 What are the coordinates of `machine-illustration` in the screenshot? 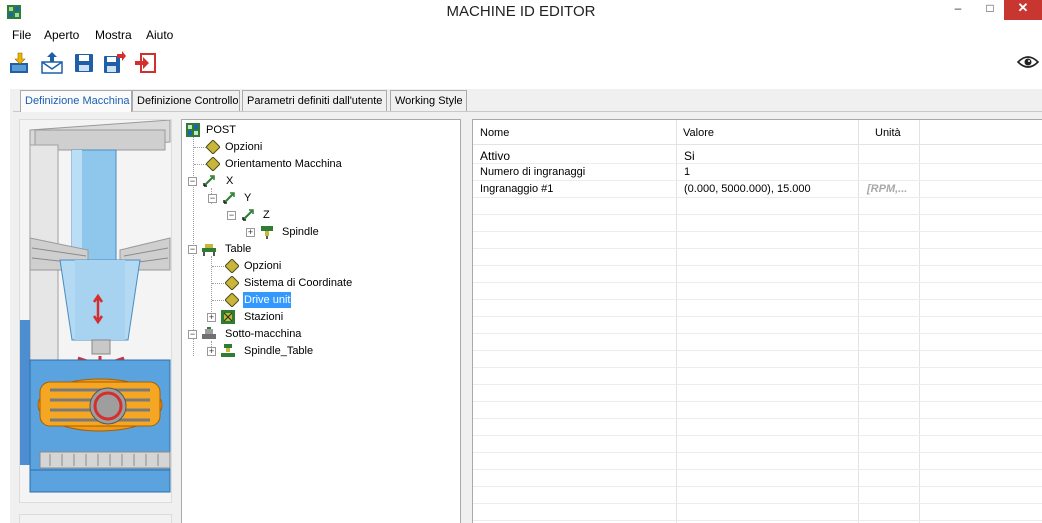 It's located at (95, 310).